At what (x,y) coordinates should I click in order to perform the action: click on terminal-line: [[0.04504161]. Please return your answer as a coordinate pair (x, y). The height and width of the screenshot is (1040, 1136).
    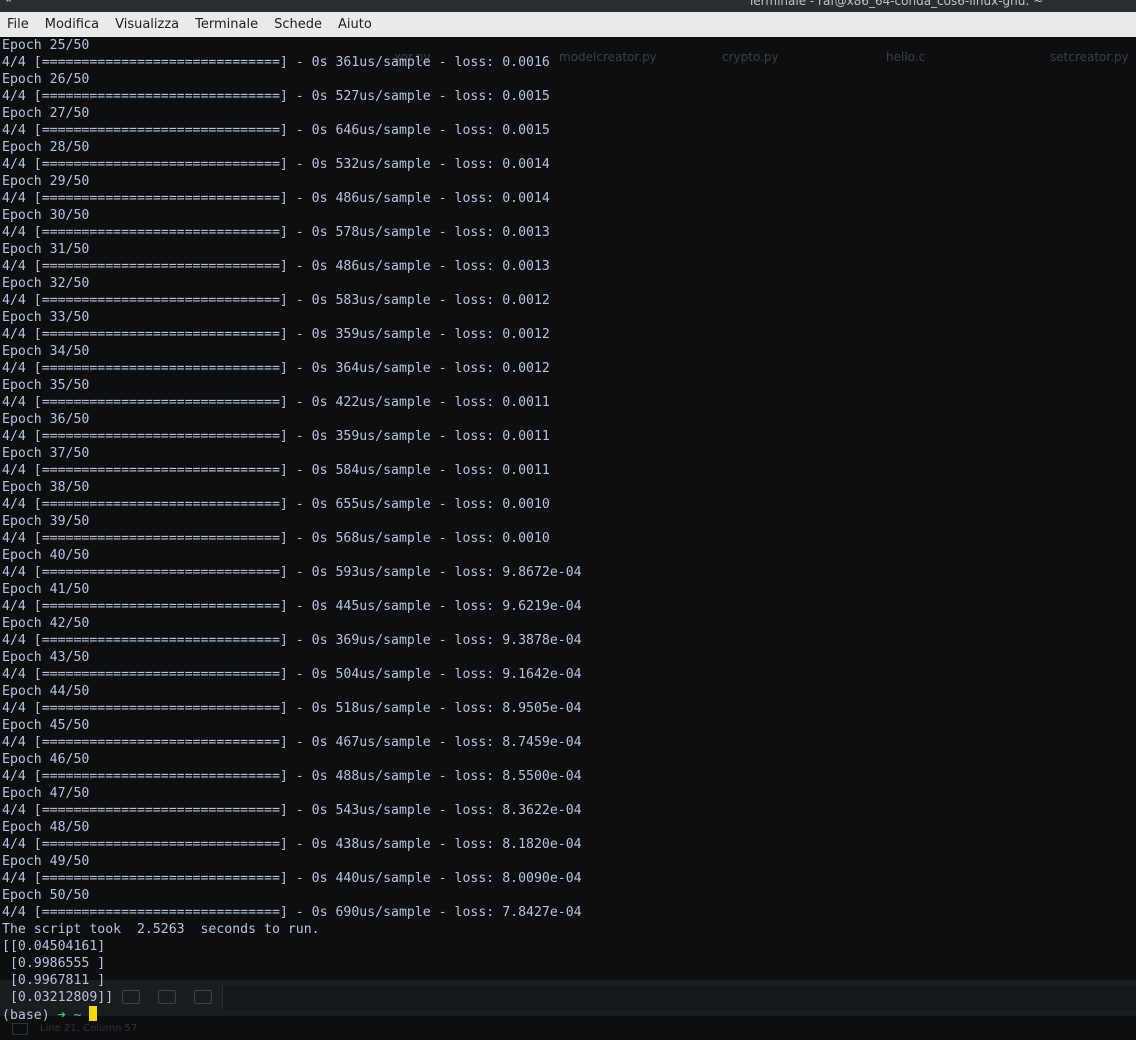
    Looking at the image, I should click on (54, 946).